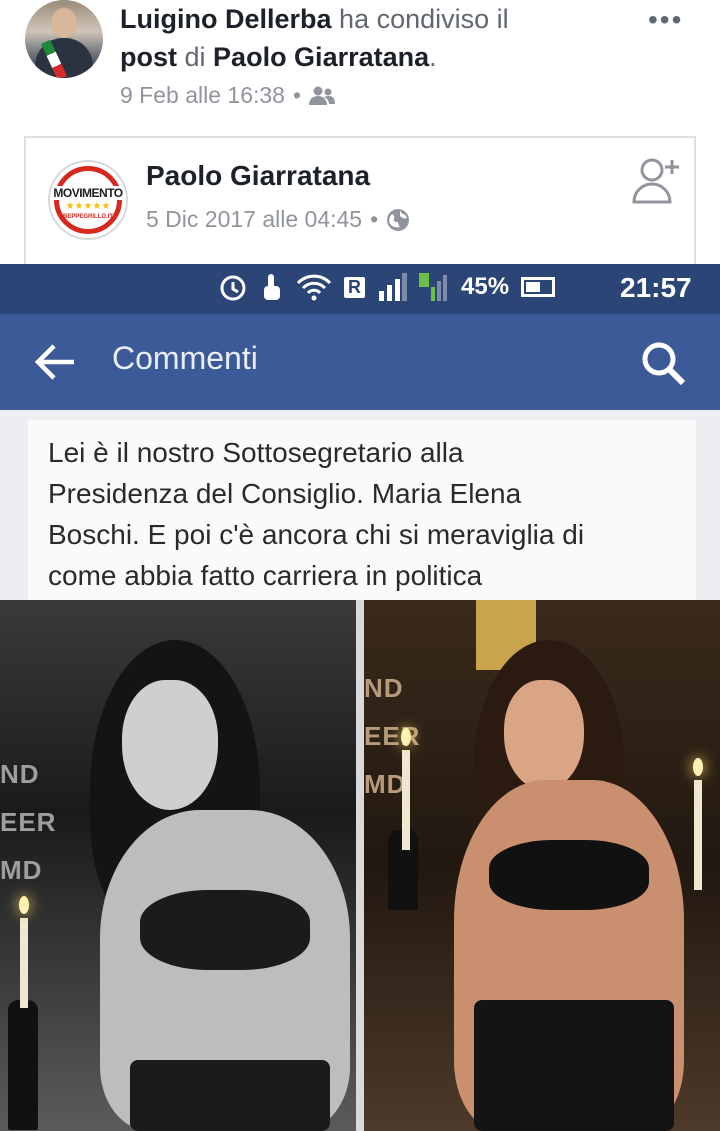 Image resolution: width=720 pixels, height=1131 pixels. I want to click on share-meta: 9 Feb alle 16:38 •, so click(228, 95).